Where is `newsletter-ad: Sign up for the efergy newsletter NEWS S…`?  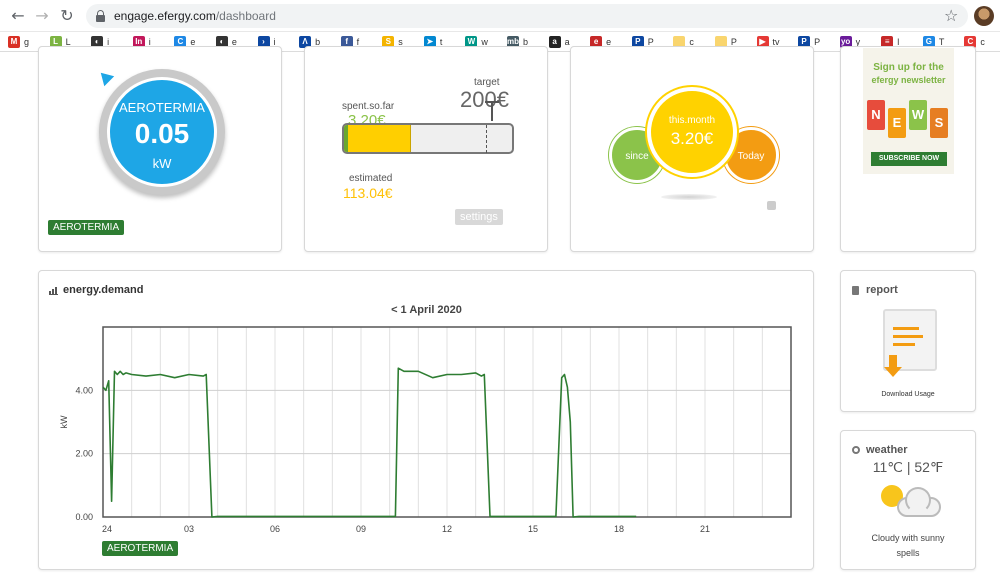 newsletter-ad: Sign up for the efergy newsletter NEWS S… is located at coordinates (908, 111).